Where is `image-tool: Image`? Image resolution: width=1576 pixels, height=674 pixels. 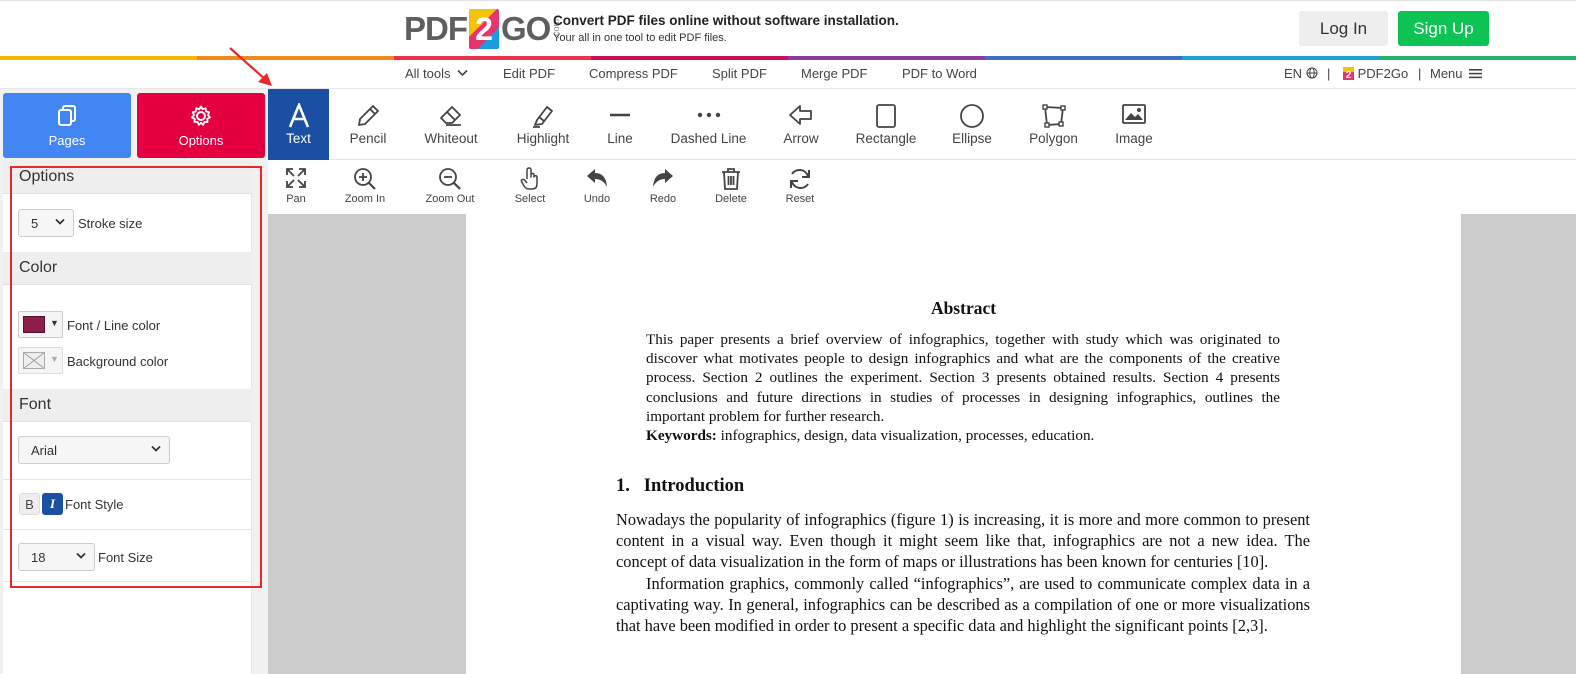 image-tool: Image is located at coordinates (1134, 124).